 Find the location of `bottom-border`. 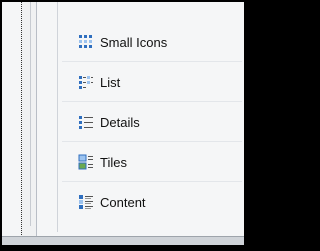

bottom-border is located at coordinates (123, 240).